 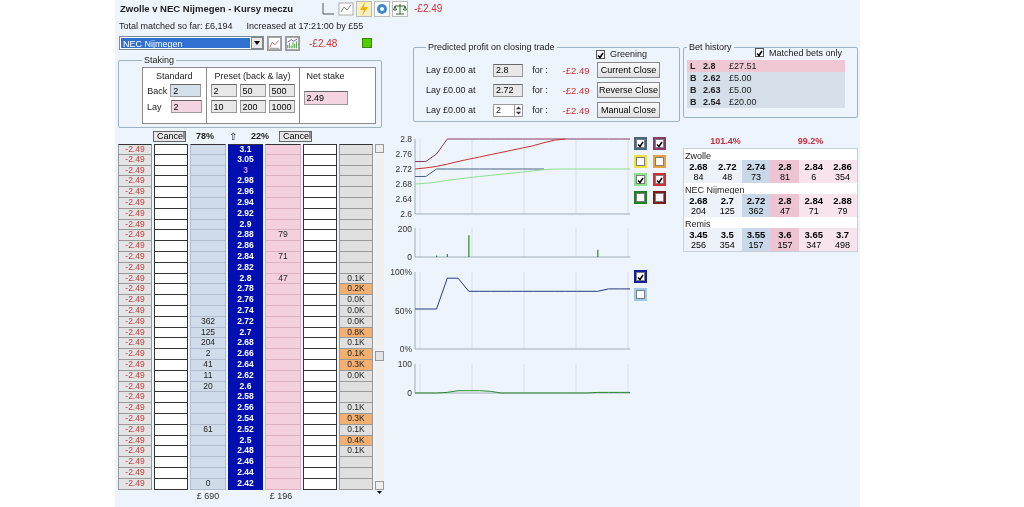 I want to click on bet-row: B 2.63 £5.00, so click(x=766, y=90).